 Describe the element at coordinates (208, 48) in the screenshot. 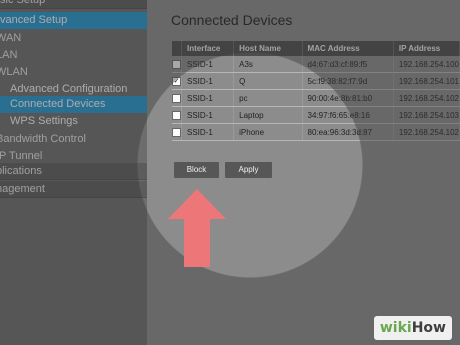

I see `table-header-interface: Interface` at that location.